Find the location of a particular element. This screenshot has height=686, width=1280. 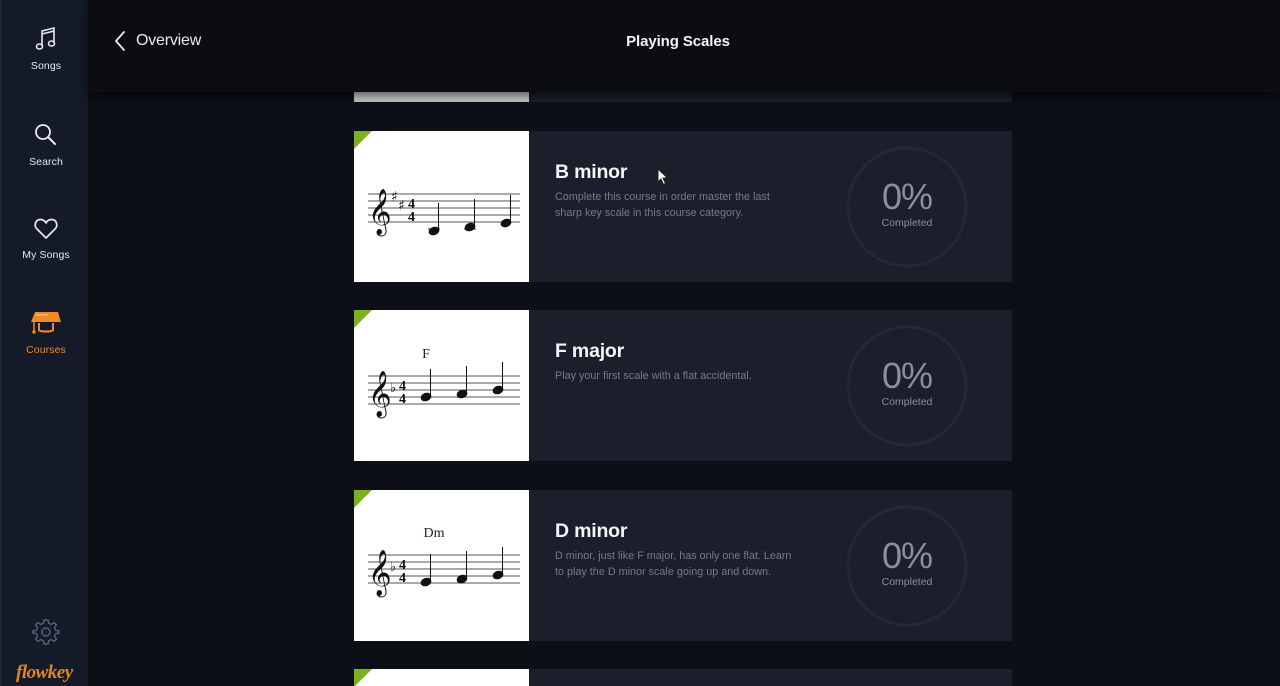

course-card-partial is located at coordinates (683, 677).